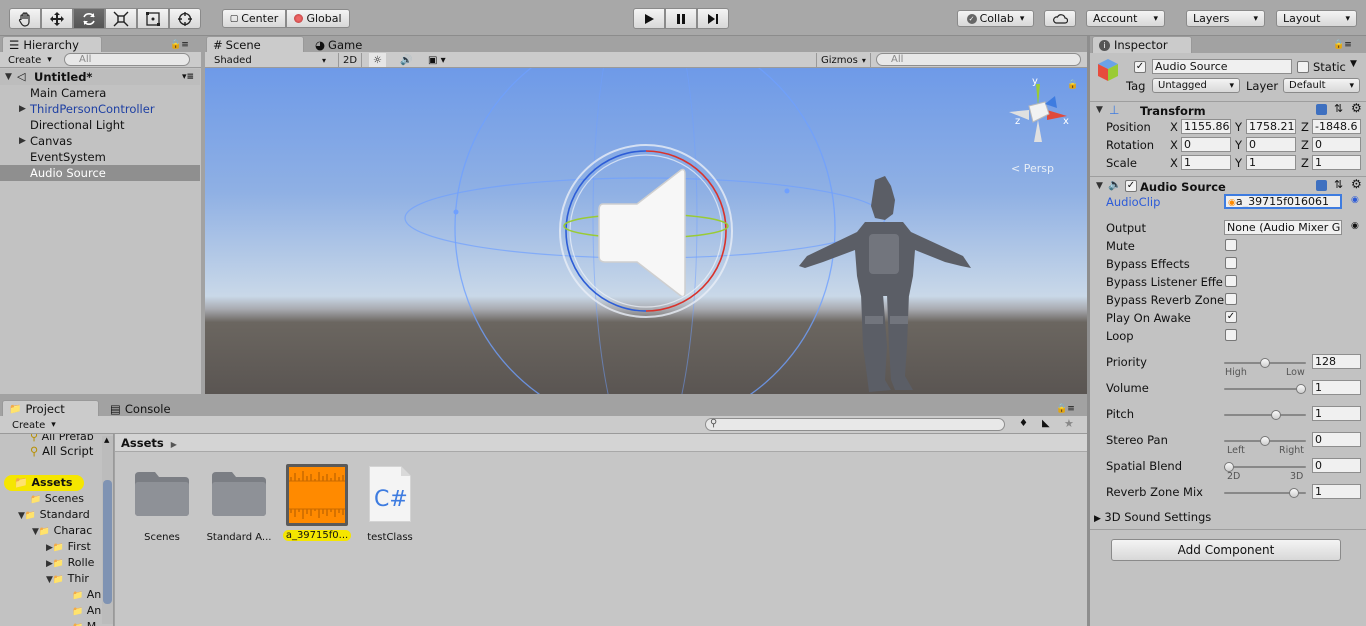 Image resolution: width=1366 pixels, height=626 pixels. I want to click on inspector-lock-icon: 🔒≡, so click(1342, 45).